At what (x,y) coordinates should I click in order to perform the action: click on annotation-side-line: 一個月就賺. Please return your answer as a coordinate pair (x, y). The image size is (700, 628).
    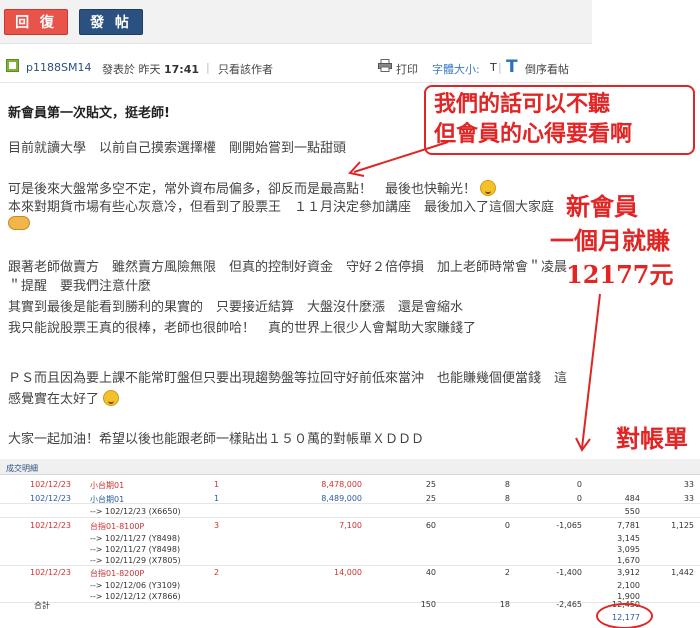
    Looking at the image, I should click on (610, 240).